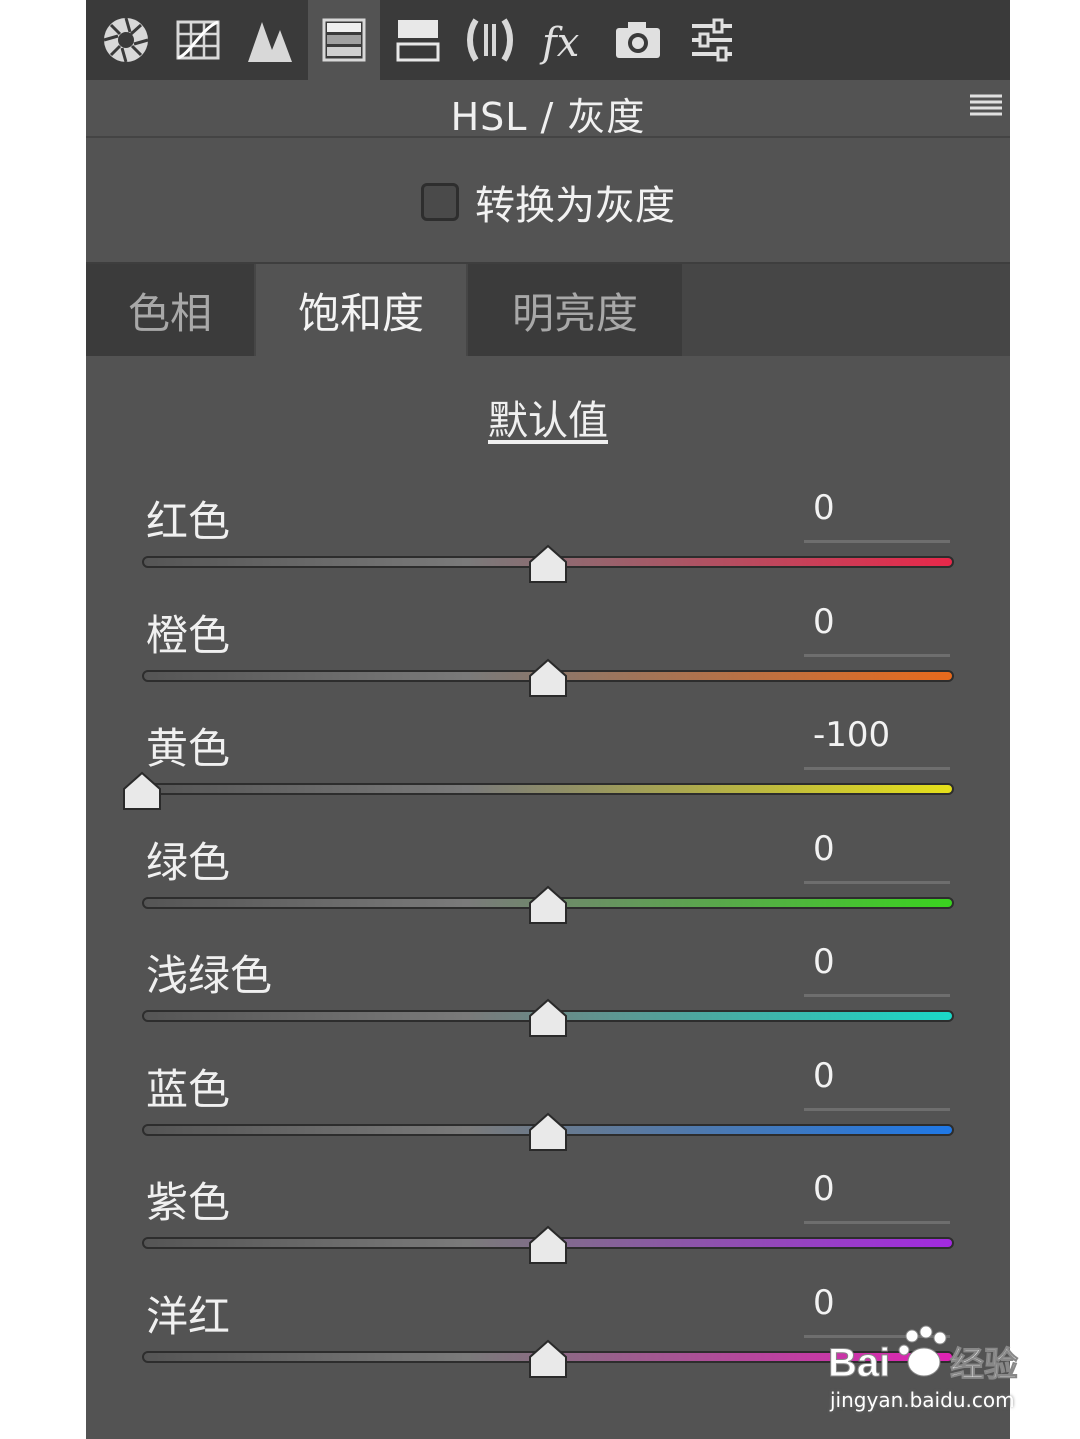  Describe the element at coordinates (548, 1018) in the screenshot. I see `slider-thumb-aqua` at that location.